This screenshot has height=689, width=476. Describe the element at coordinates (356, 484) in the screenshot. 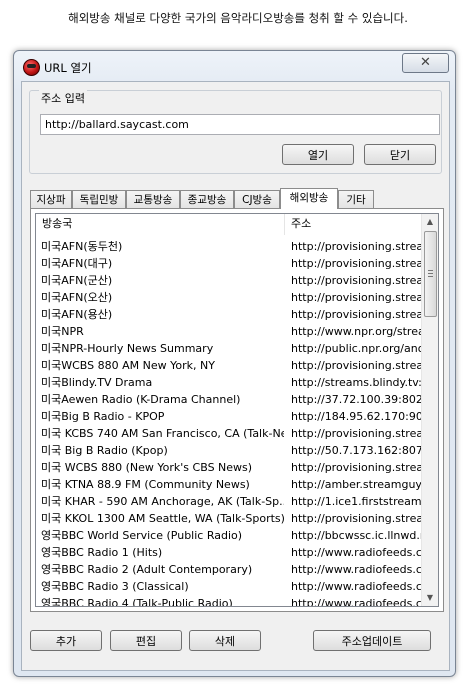

I see `station-address: http://amber.streamguy` at that location.